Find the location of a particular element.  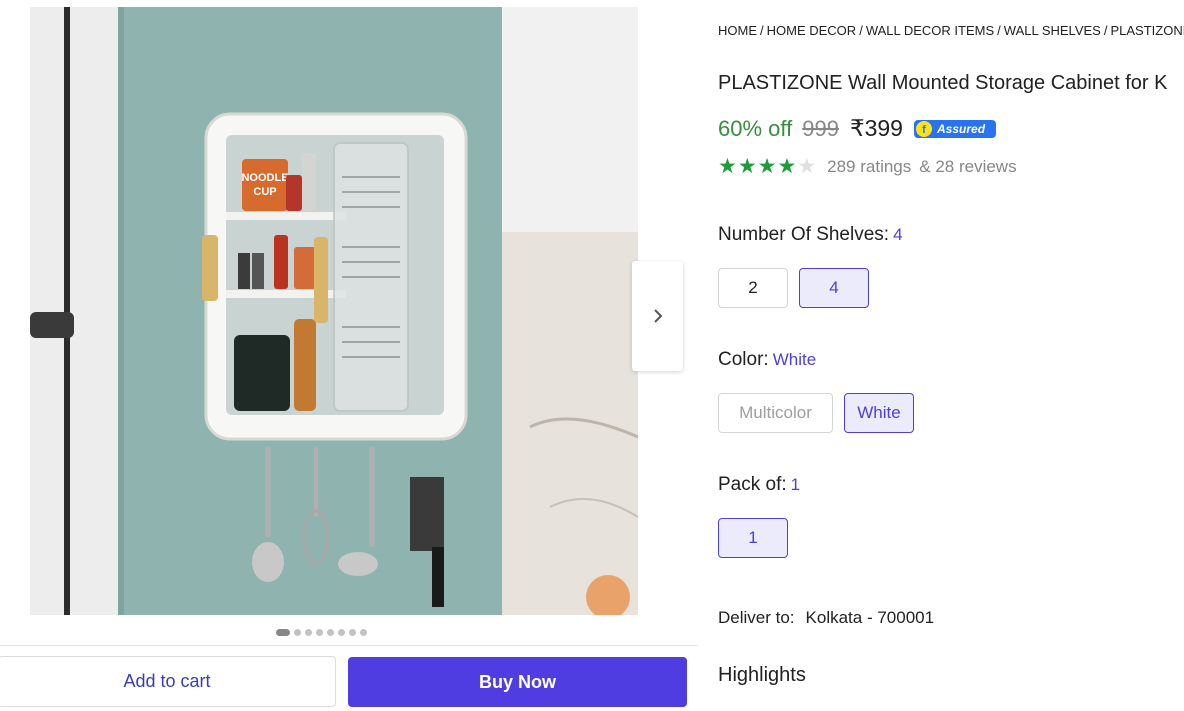

product-image-label-line1: NOODLE is located at coordinates (264, 178).